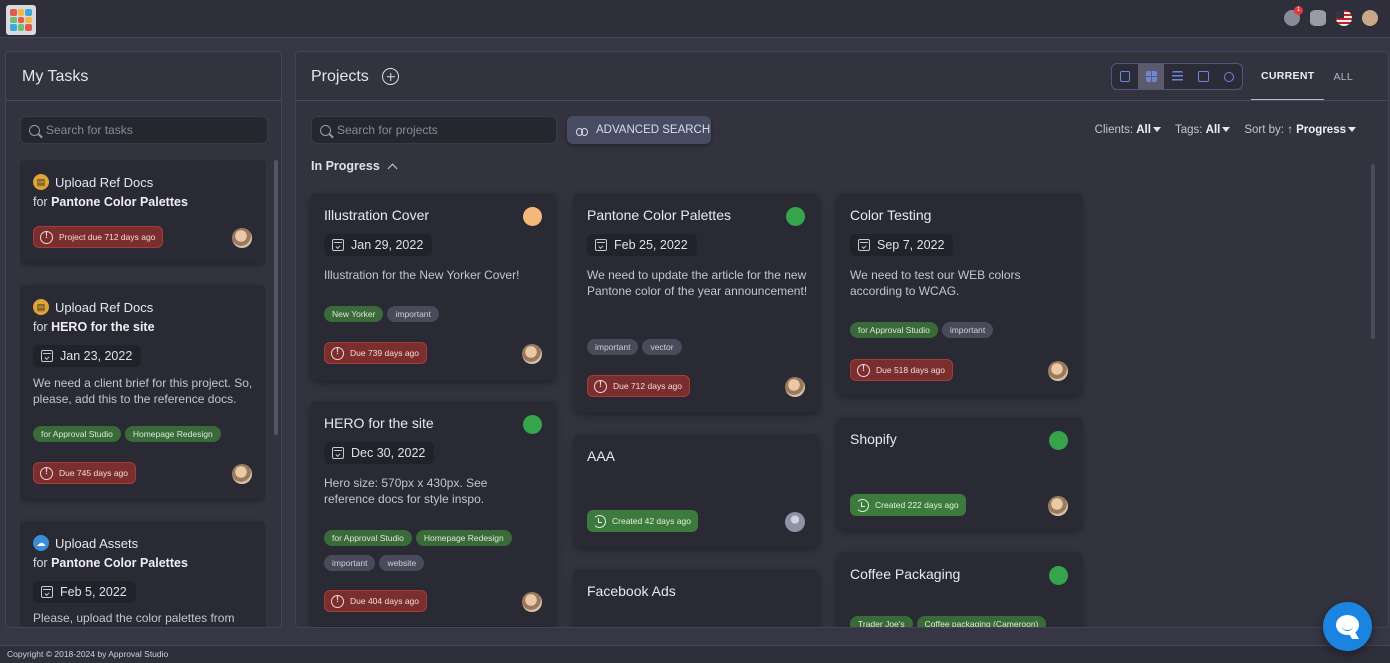 The width and height of the screenshot is (1390, 663). I want to click on project-card: Facebook Ads, so click(696, 598).